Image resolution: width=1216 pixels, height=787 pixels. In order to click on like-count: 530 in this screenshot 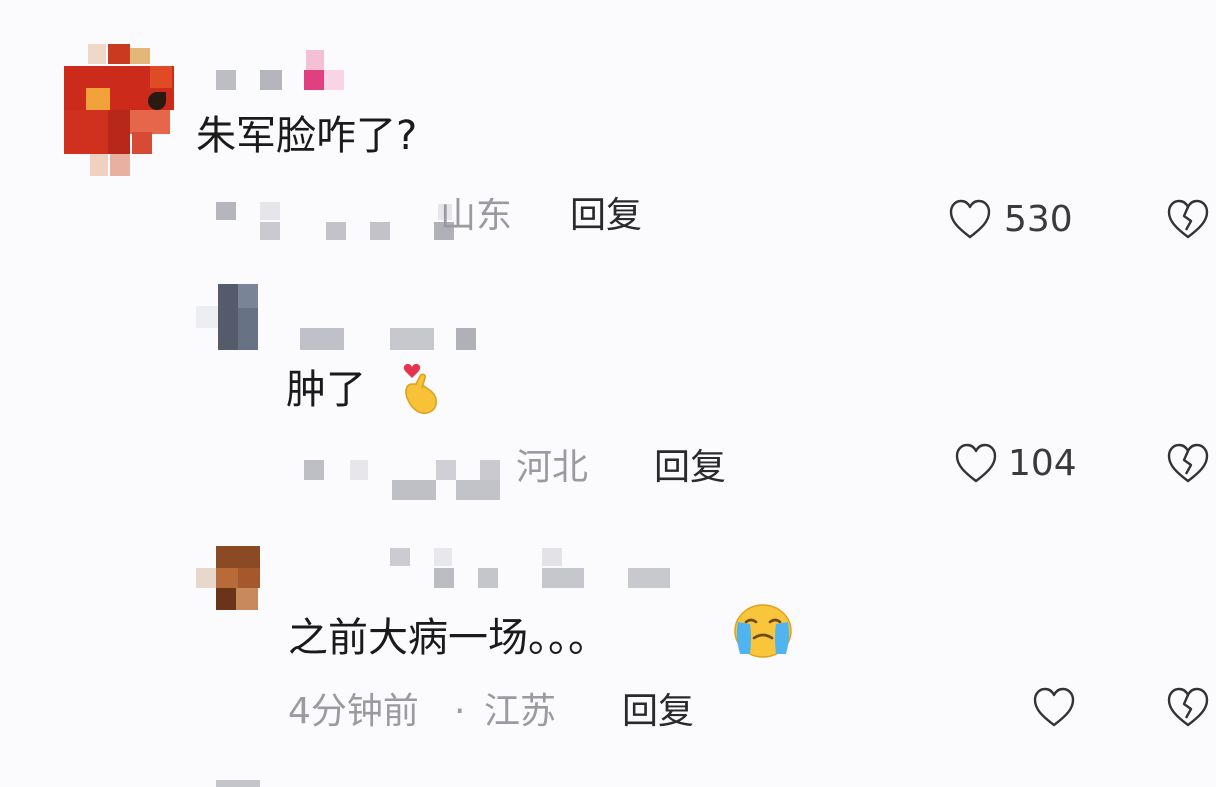, I will do `click(1038, 219)`.